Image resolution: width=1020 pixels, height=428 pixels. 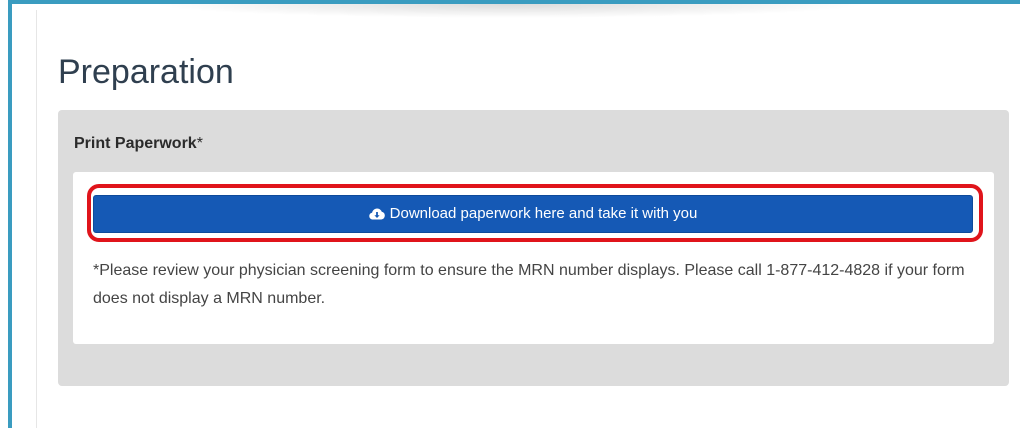 What do you see at coordinates (146, 72) in the screenshot?
I see `page-title: Preparation` at bounding box center [146, 72].